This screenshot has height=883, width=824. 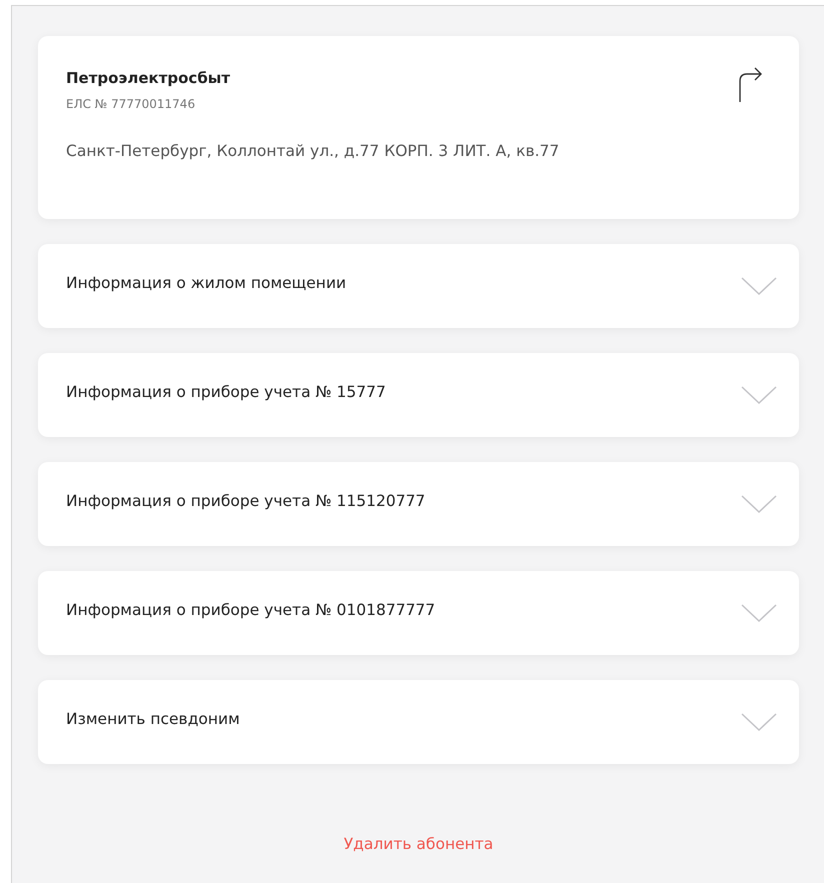 What do you see at coordinates (418, 286) in the screenshot?
I see `accordion-item: Информация о жилом помещении` at bounding box center [418, 286].